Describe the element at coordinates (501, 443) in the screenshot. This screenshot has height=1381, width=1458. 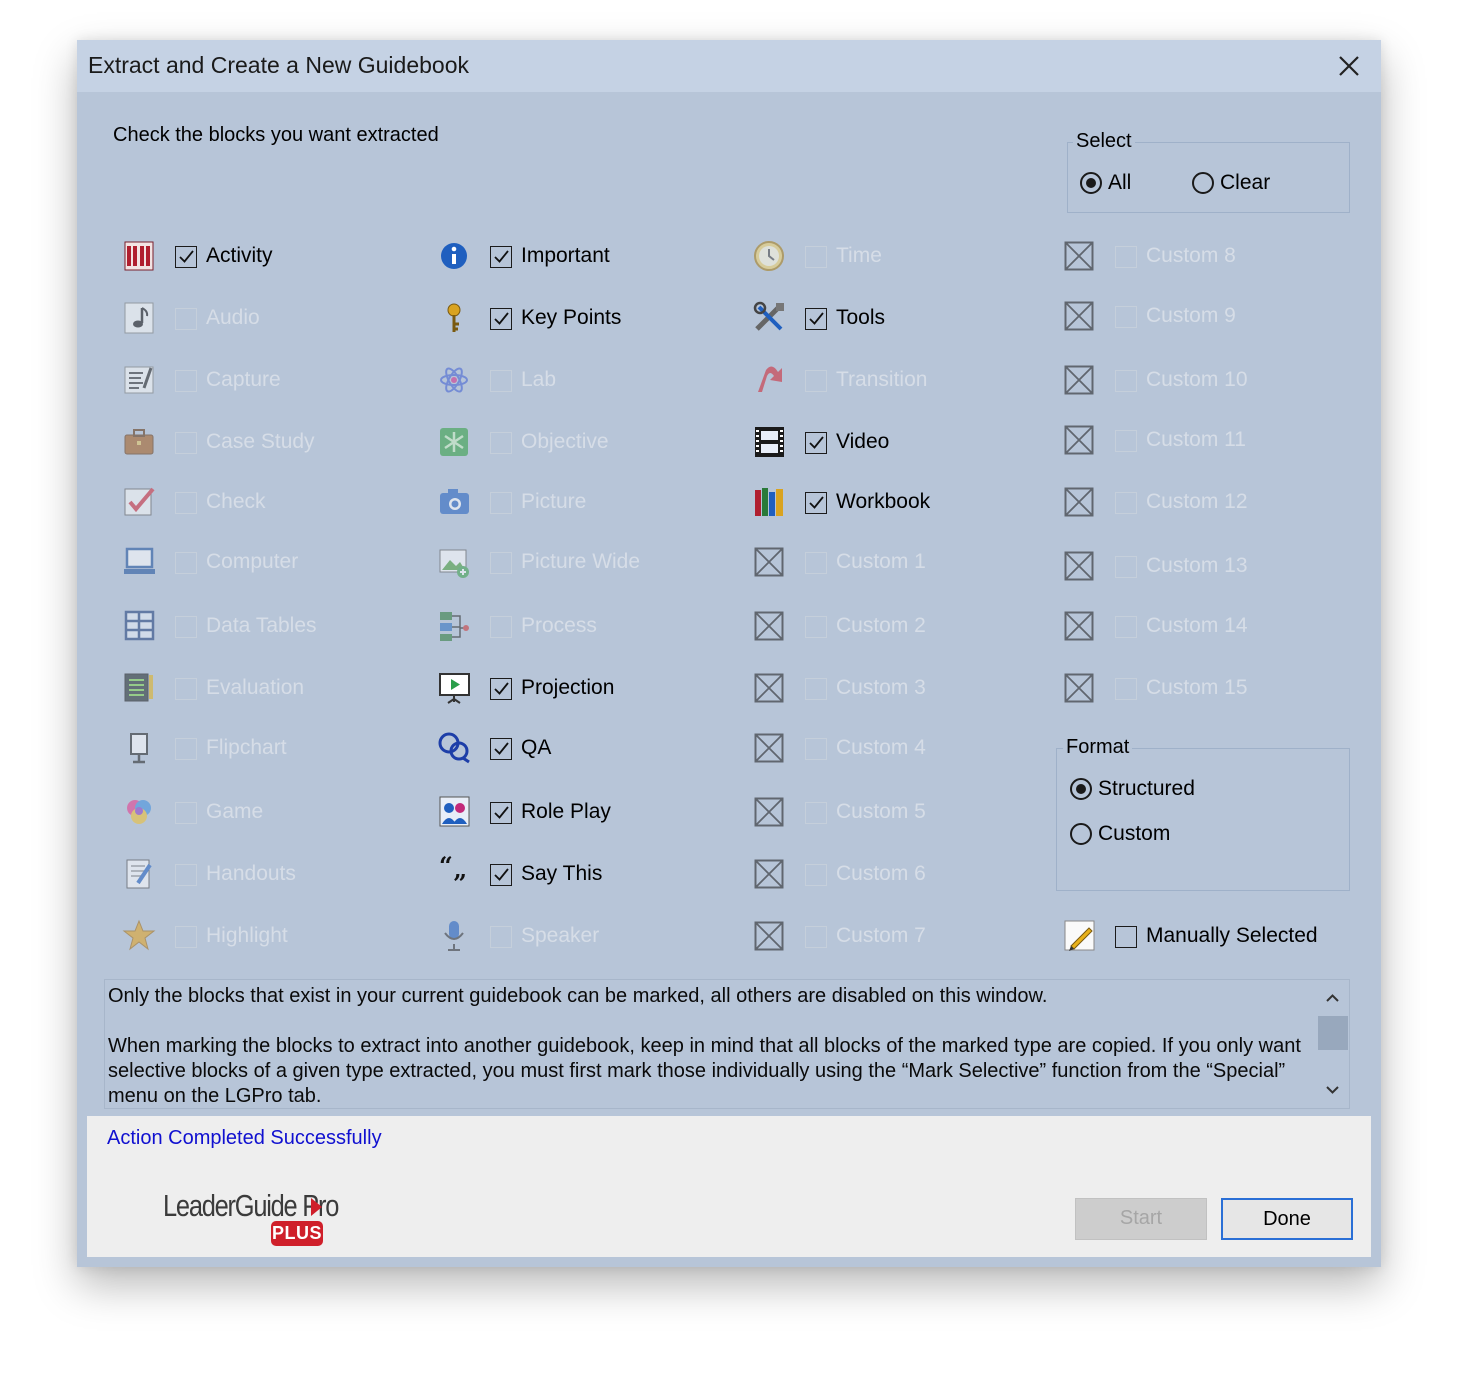
I see `block-objective-checkbox` at that location.